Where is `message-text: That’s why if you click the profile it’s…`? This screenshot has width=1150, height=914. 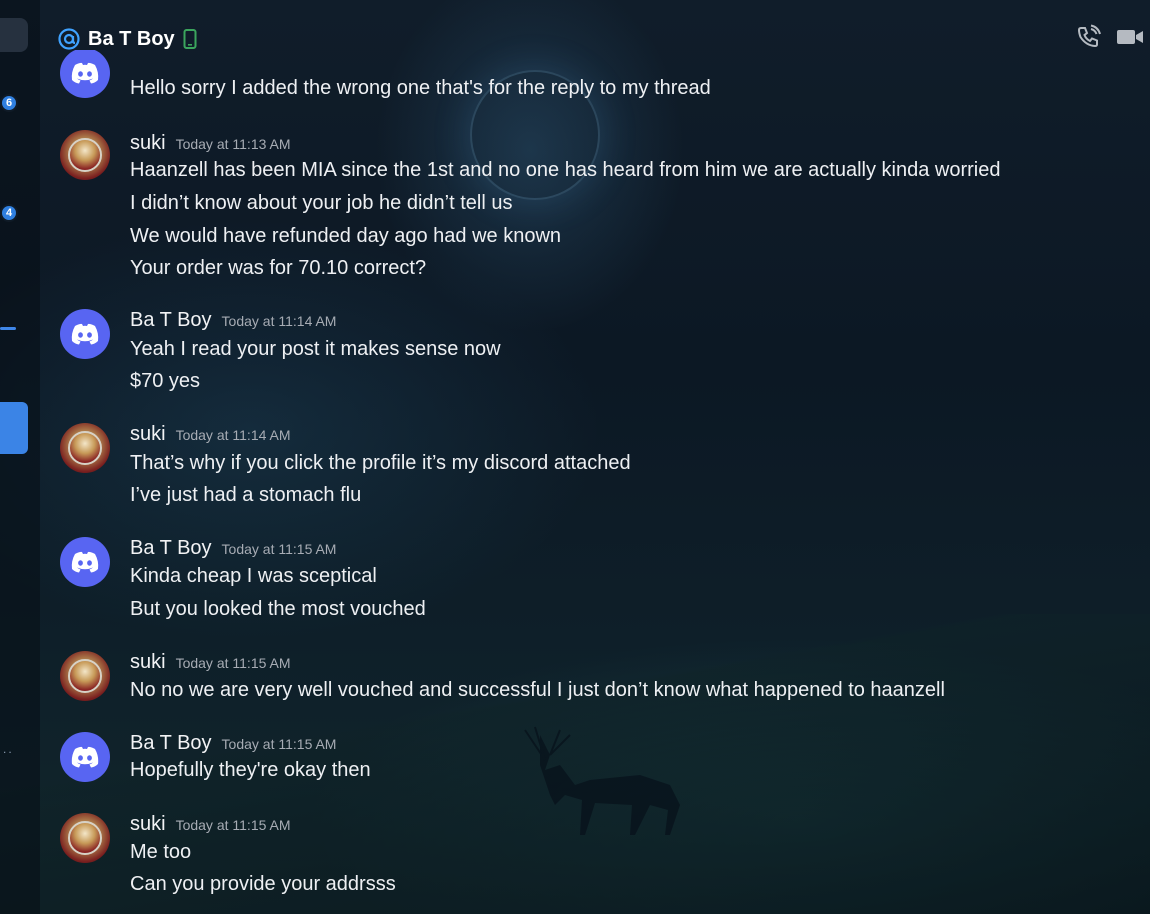 message-text: That’s why if you click the profile it’s… is located at coordinates (380, 463).